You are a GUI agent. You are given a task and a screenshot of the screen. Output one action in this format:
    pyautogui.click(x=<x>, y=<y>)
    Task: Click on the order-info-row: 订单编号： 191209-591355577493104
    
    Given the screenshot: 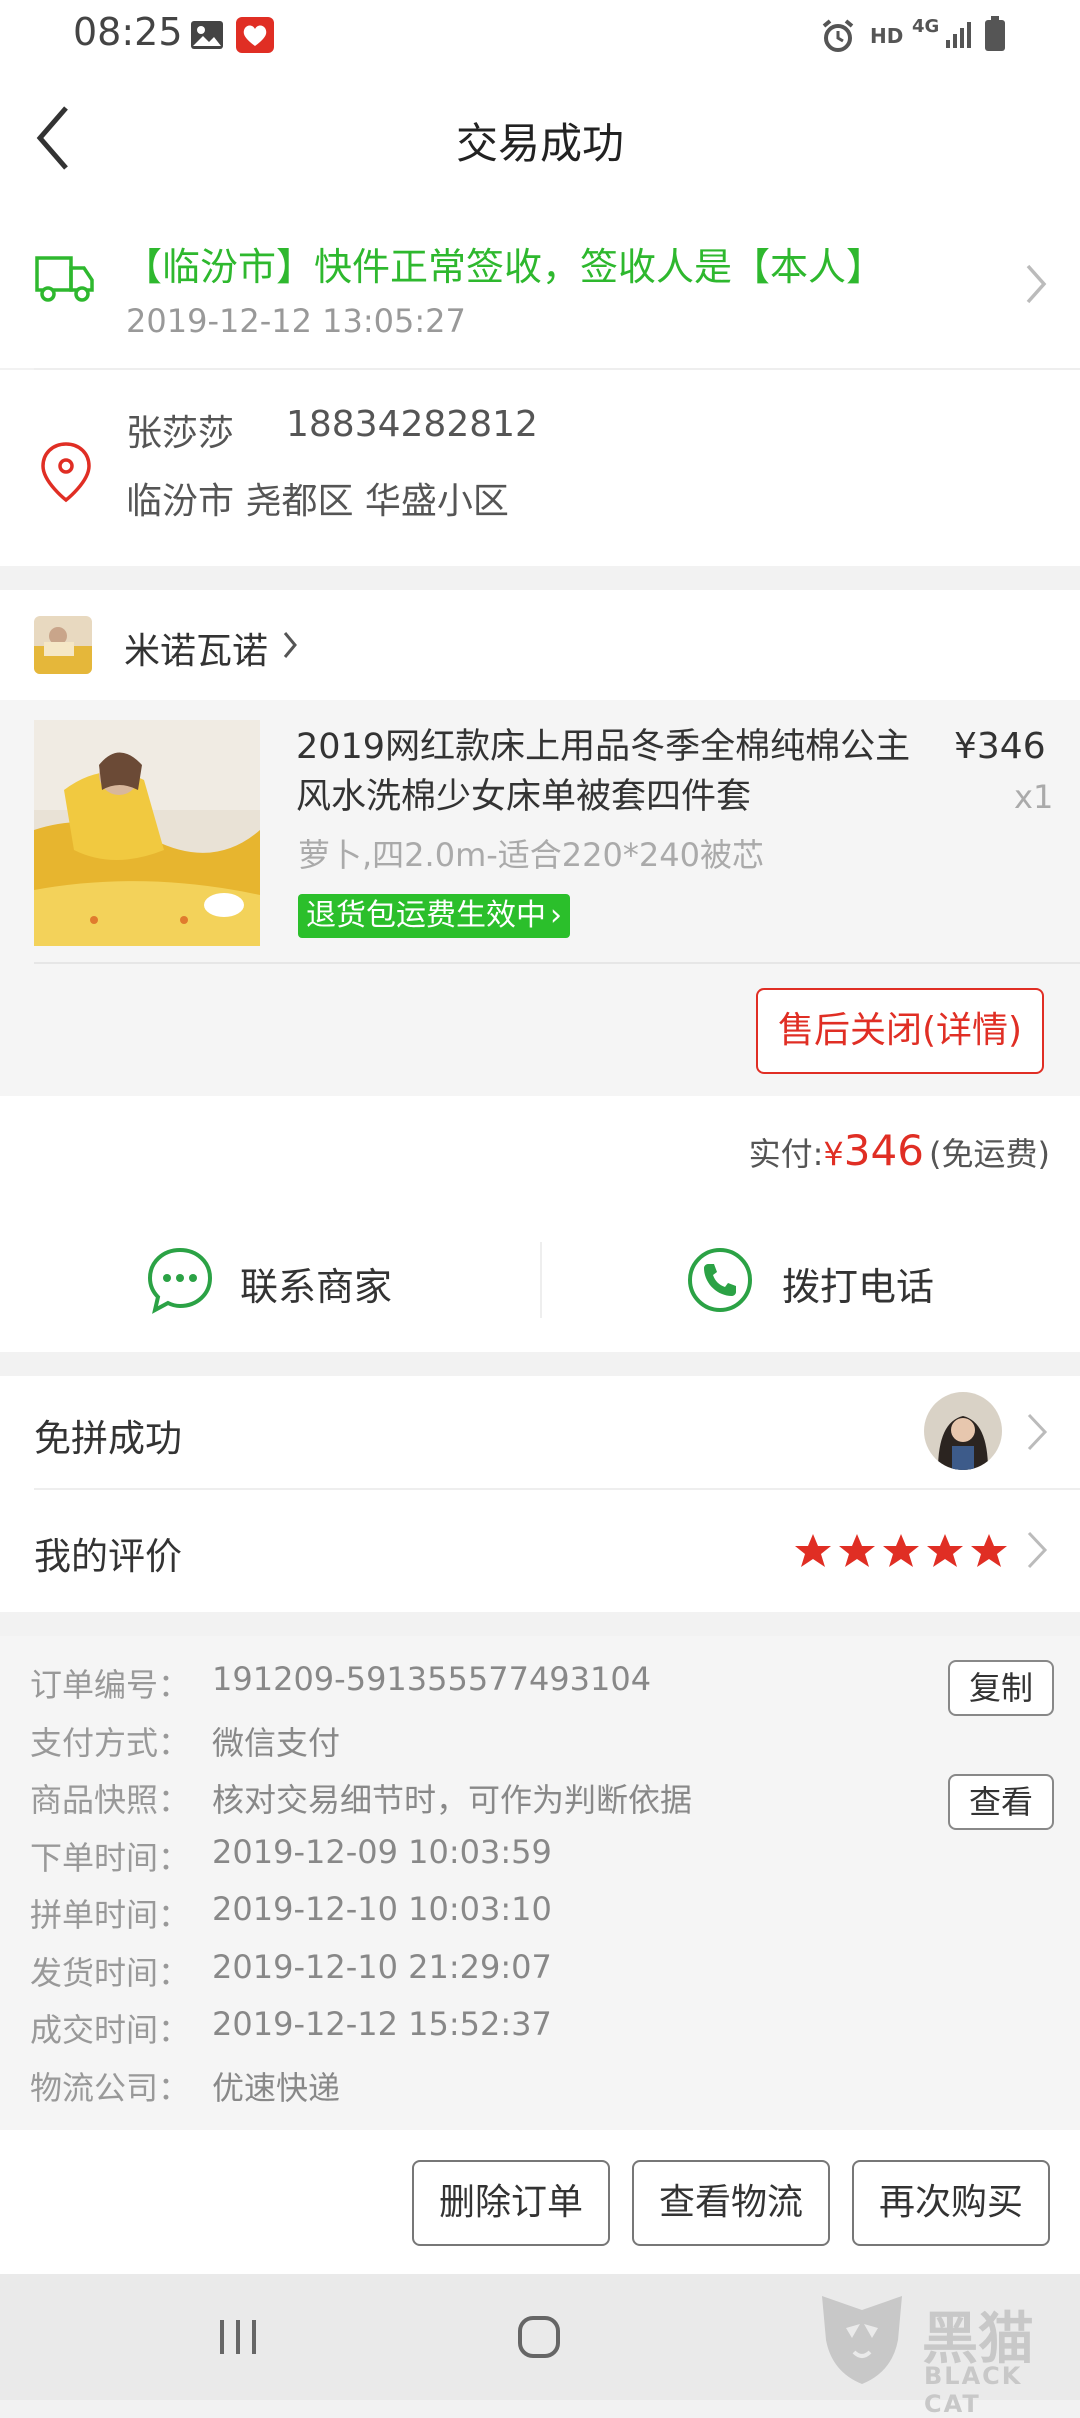 What is the action you would take?
    pyautogui.click(x=480, y=1688)
    